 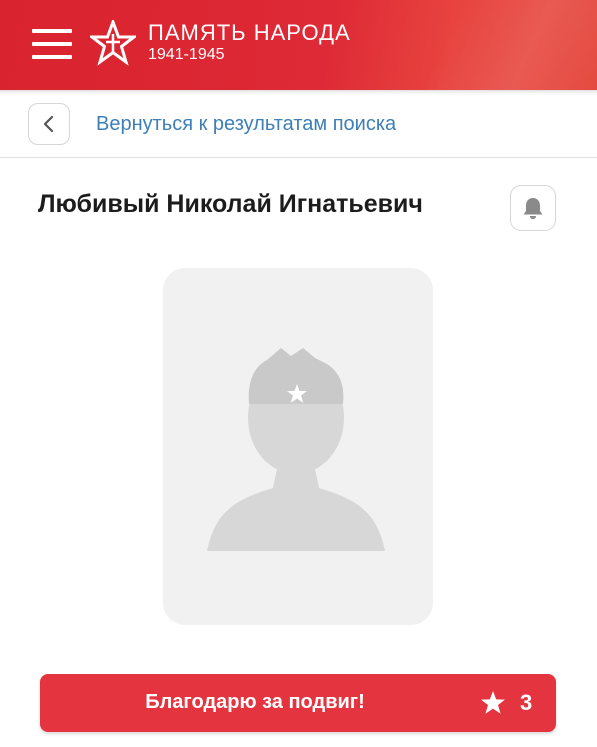 I want to click on star-logo-icon, so click(x=113, y=43).